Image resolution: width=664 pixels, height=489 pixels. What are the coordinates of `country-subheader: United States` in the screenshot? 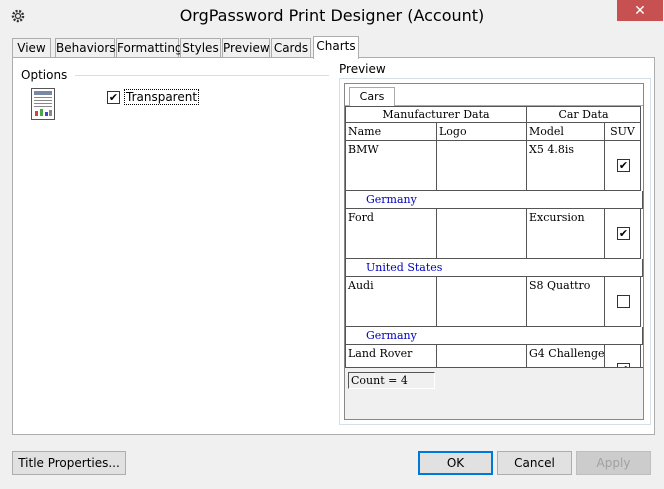 It's located at (494, 268).